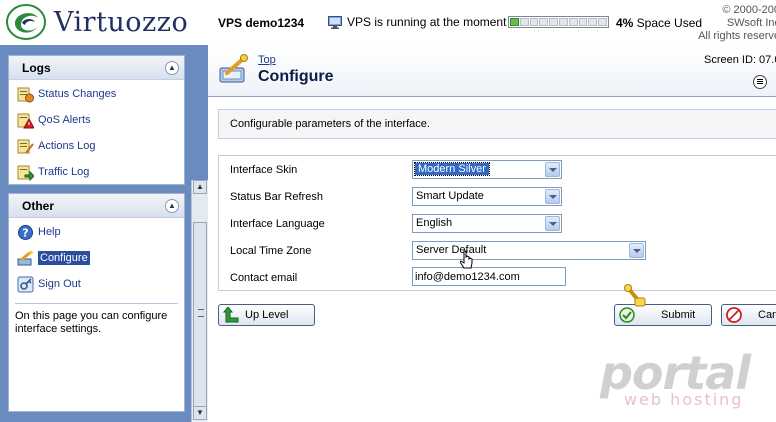 This screenshot has width=776, height=422. What do you see at coordinates (231, 315) in the screenshot?
I see `up-level-icon` at bounding box center [231, 315].